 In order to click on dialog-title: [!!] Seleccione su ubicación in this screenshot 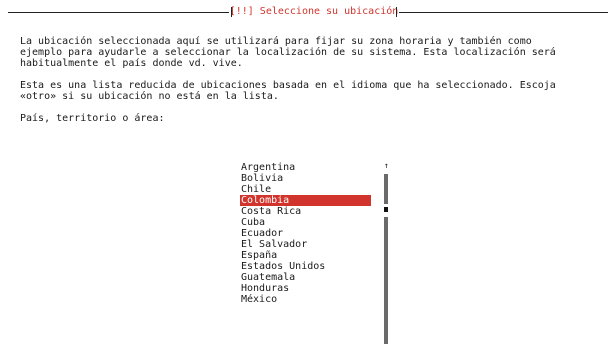, I will do `click(314, 11)`.